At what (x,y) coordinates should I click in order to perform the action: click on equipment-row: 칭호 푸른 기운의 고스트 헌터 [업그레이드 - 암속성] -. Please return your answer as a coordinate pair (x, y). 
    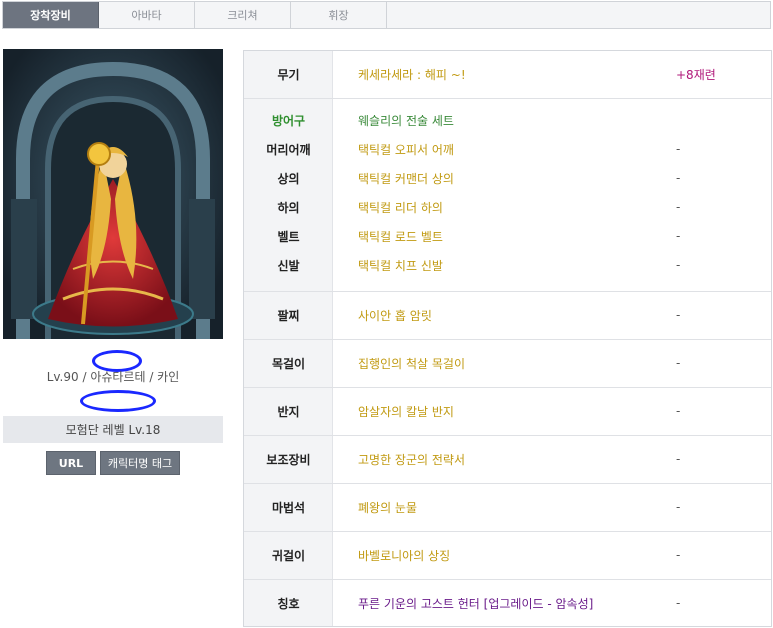
    Looking at the image, I should click on (507, 603).